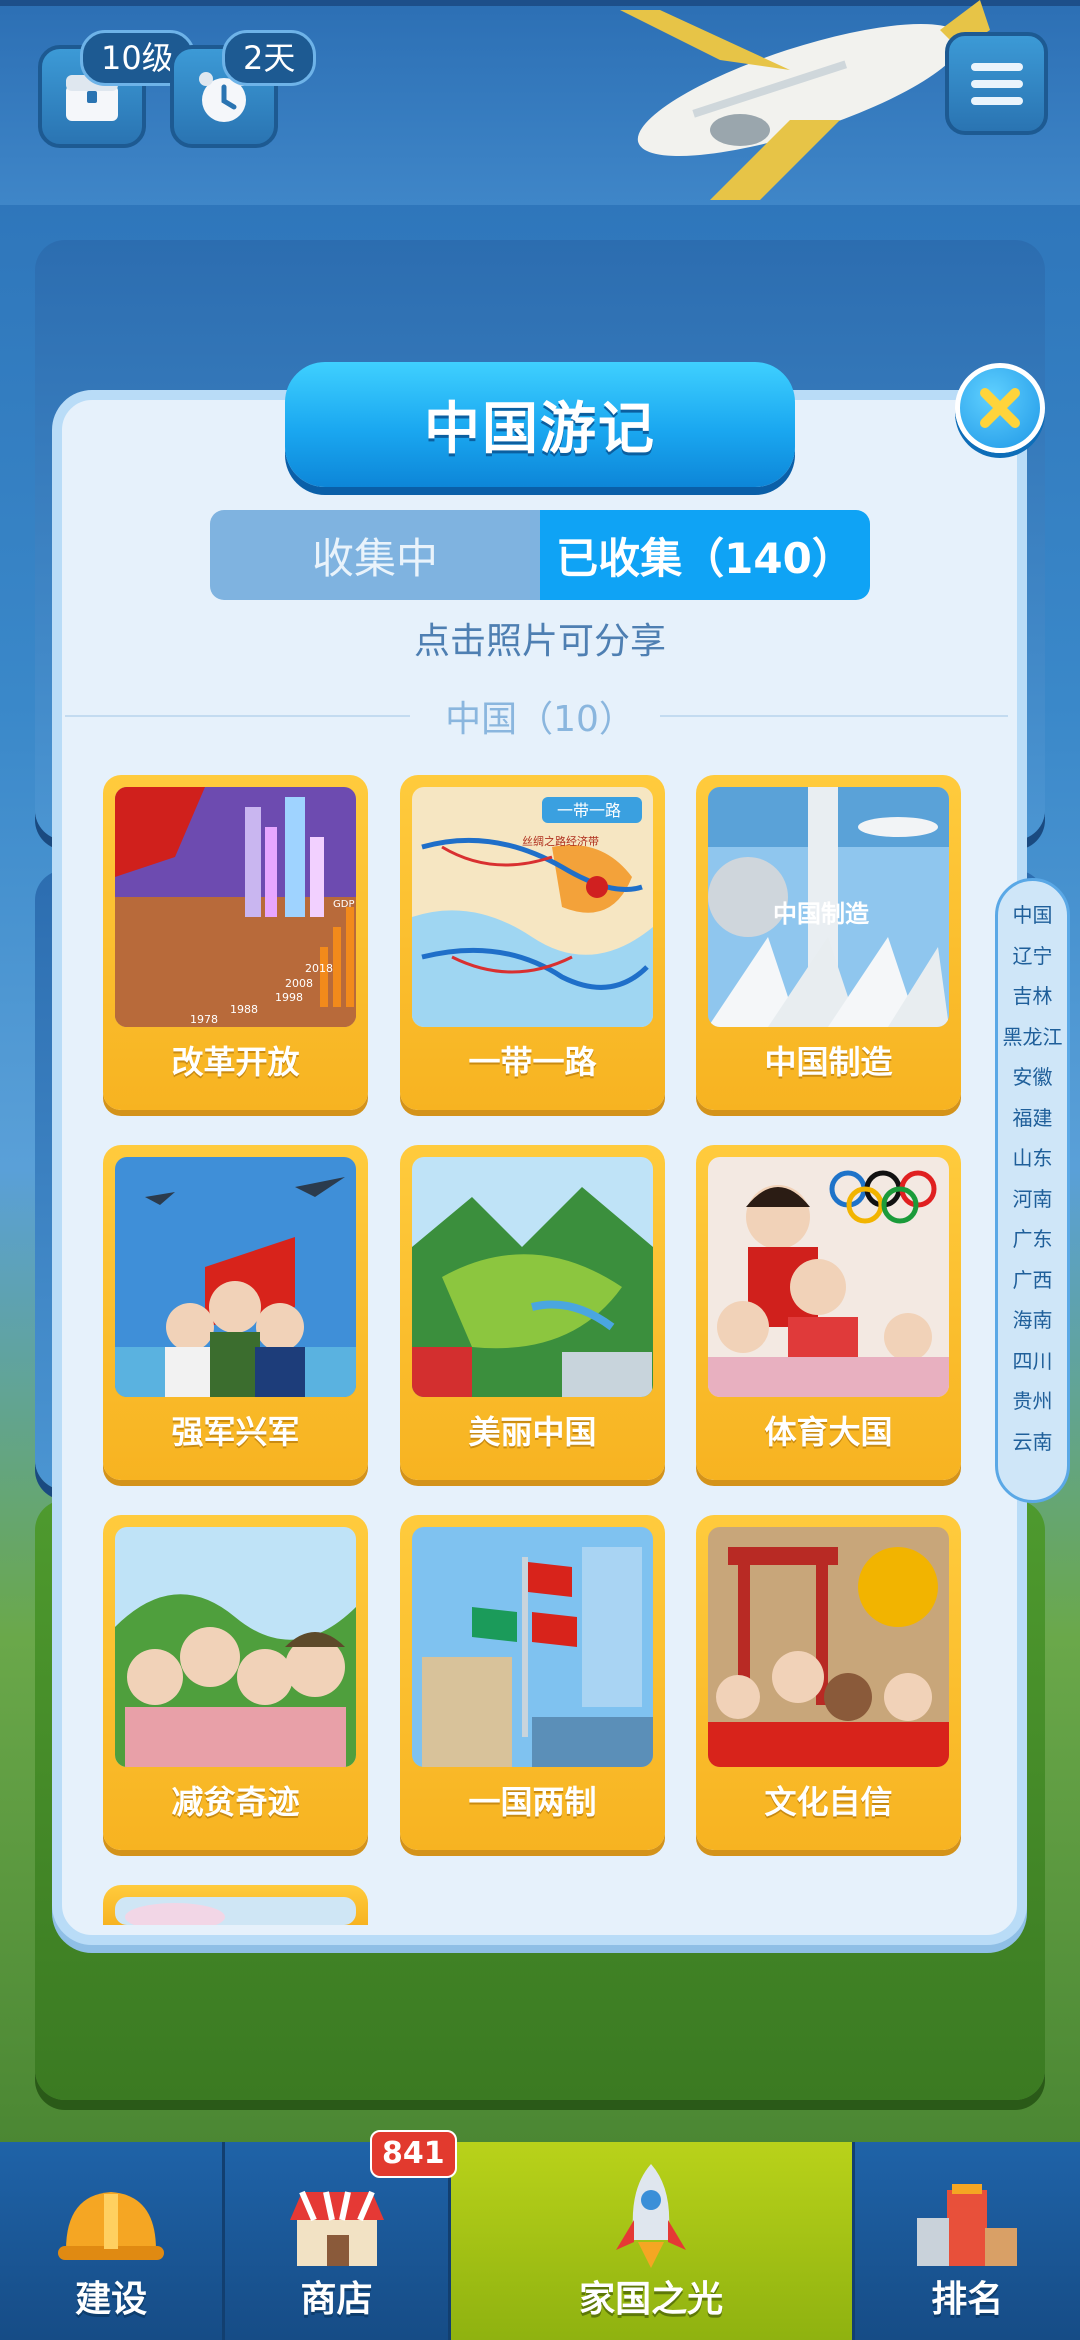 Image resolution: width=1080 pixels, height=2340 pixels. I want to click on province-index-item: 辽宁, so click(1033, 956).